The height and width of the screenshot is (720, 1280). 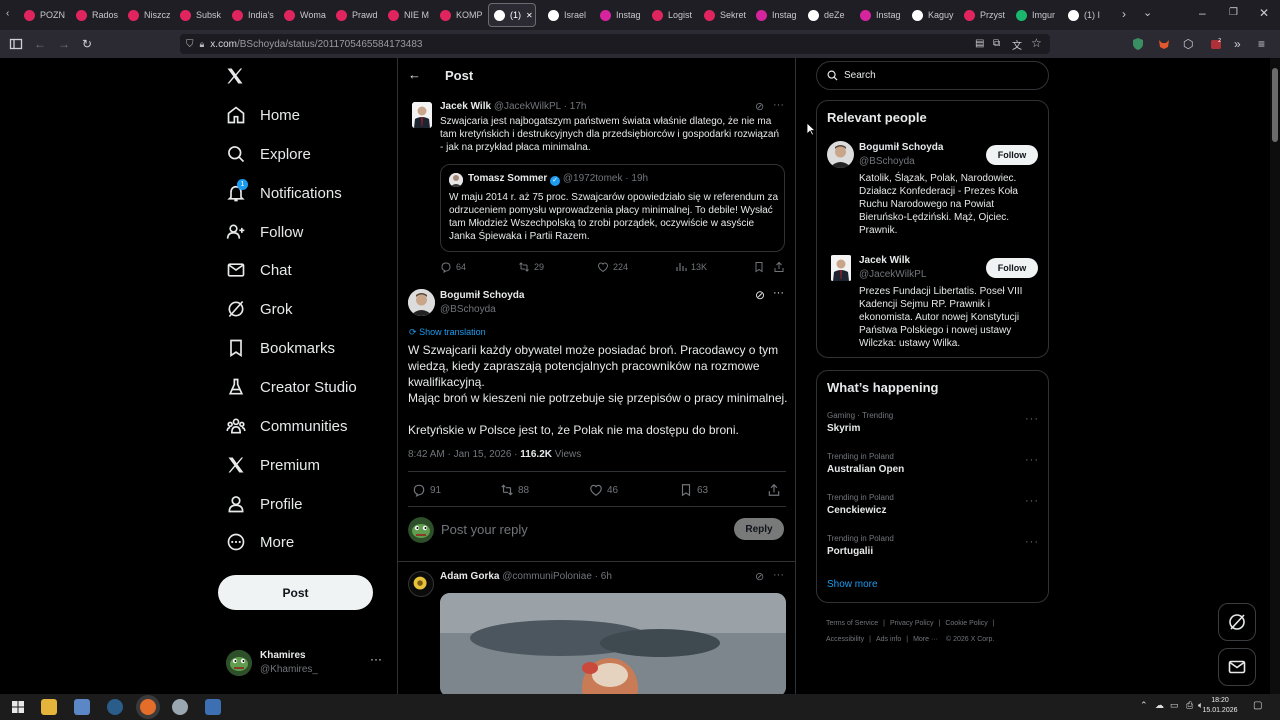 I want to click on nav-item-profile: Profile, so click(x=264, y=504).